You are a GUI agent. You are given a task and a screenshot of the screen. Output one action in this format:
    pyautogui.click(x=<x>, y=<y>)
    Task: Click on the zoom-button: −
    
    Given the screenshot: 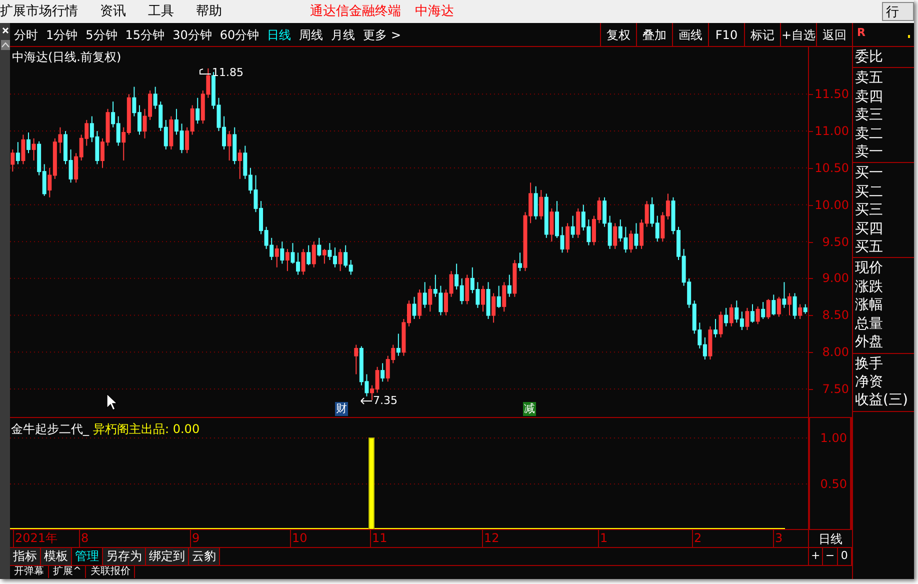 What is the action you would take?
    pyautogui.click(x=830, y=556)
    